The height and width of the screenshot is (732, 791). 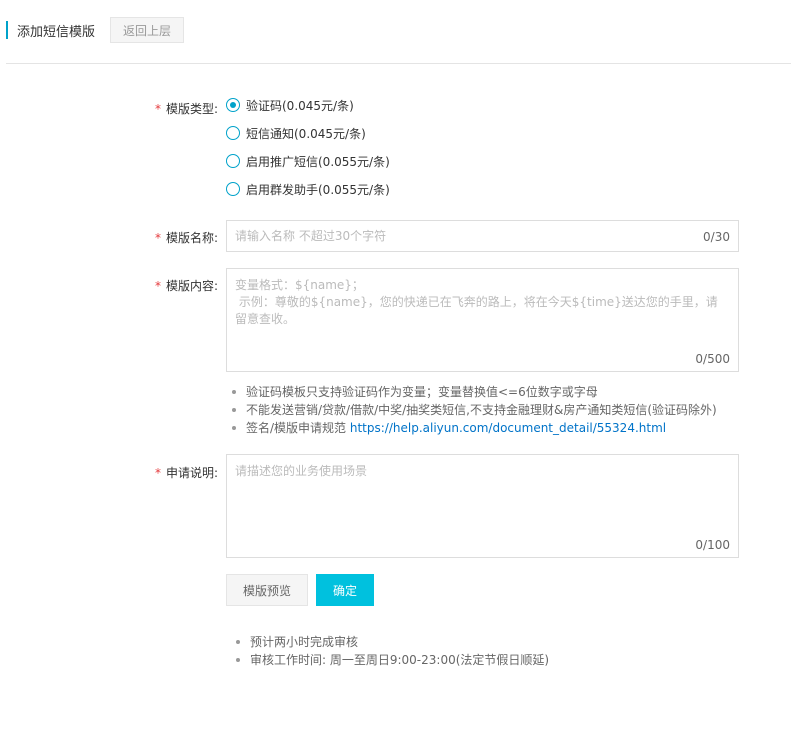 I want to click on description-label-text: 申请说明:, so click(x=191, y=473).